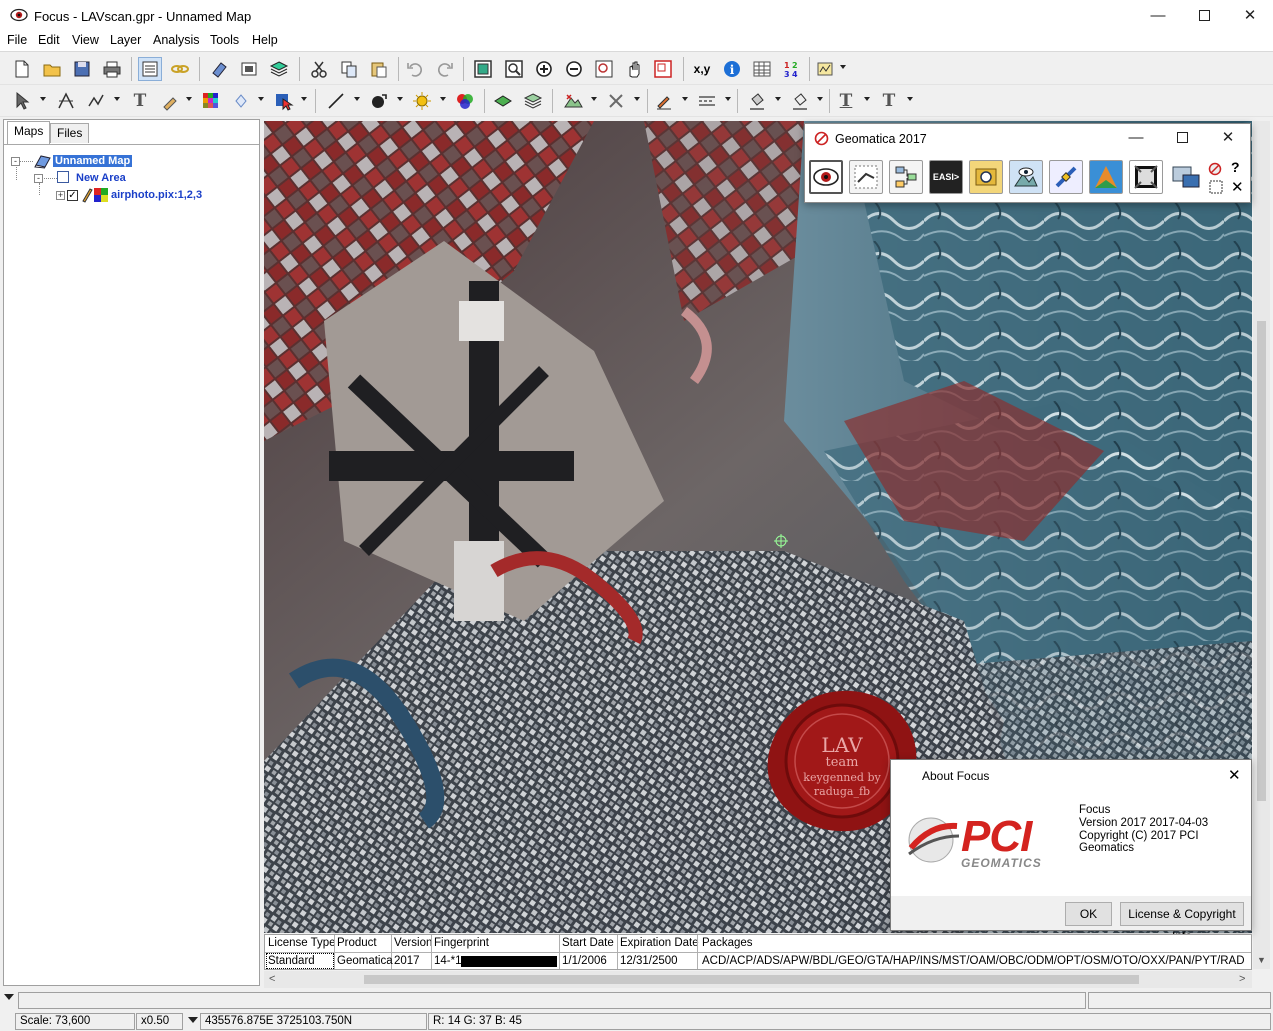 The image size is (1273, 1031). I want to click on fill-icon, so click(241, 101).